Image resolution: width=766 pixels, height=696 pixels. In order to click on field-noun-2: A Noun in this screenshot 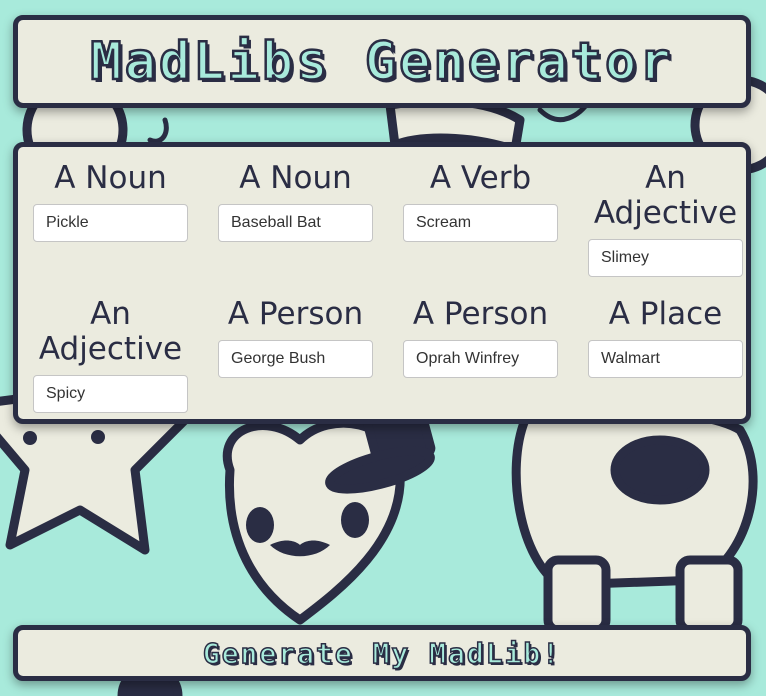, I will do `click(295, 215)`.